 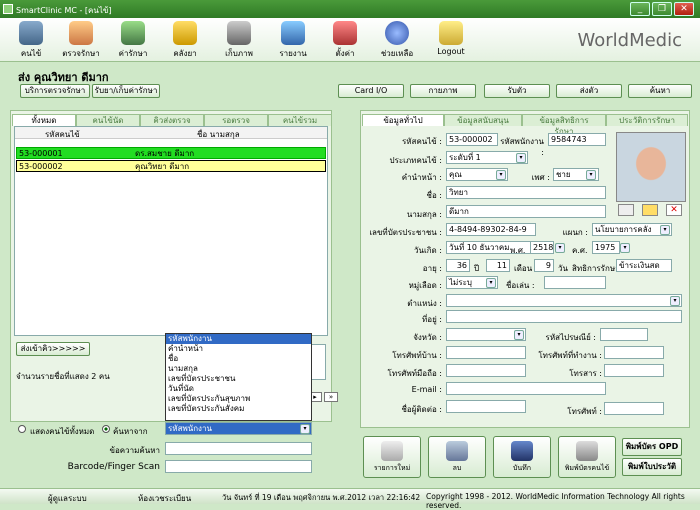 I want to click on birth-day: วันที่ 10, so click(x=463, y=247).